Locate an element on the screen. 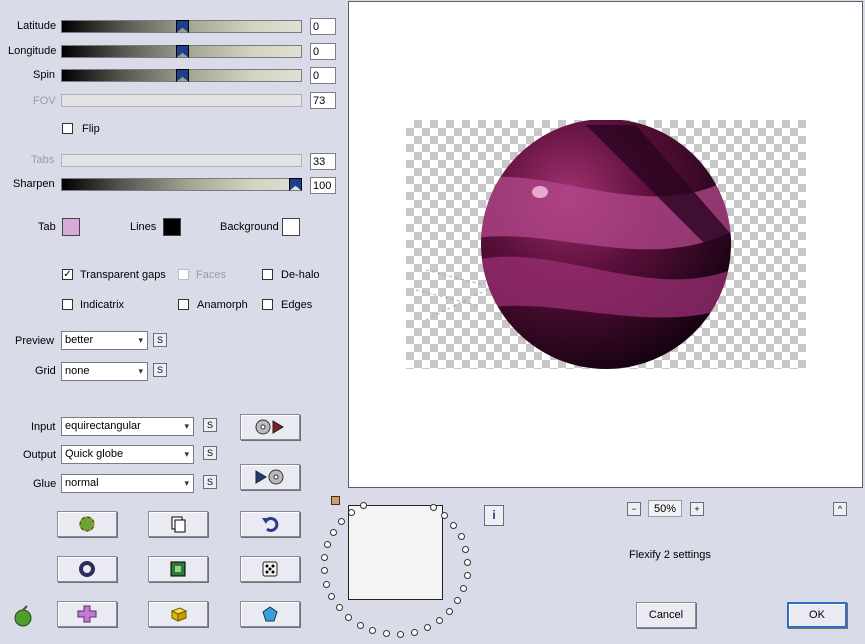 The image size is (865, 644). longitude-value: 0 is located at coordinates (323, 51).